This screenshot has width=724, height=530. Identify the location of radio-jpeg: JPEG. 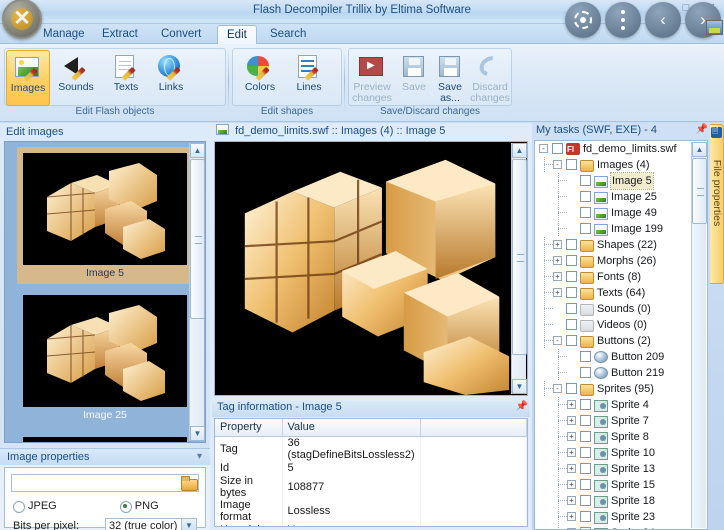
(35, 506).